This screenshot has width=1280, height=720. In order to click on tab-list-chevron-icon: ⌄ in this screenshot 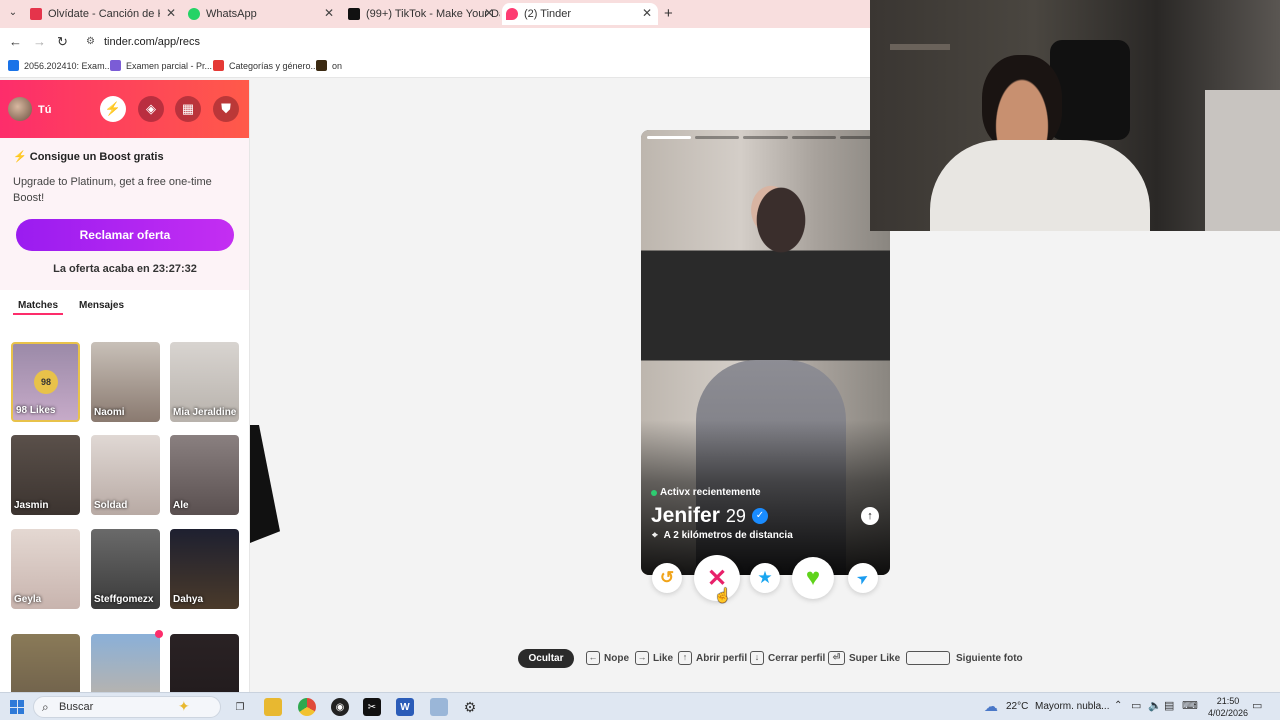, I will do `click(13, 14)`.